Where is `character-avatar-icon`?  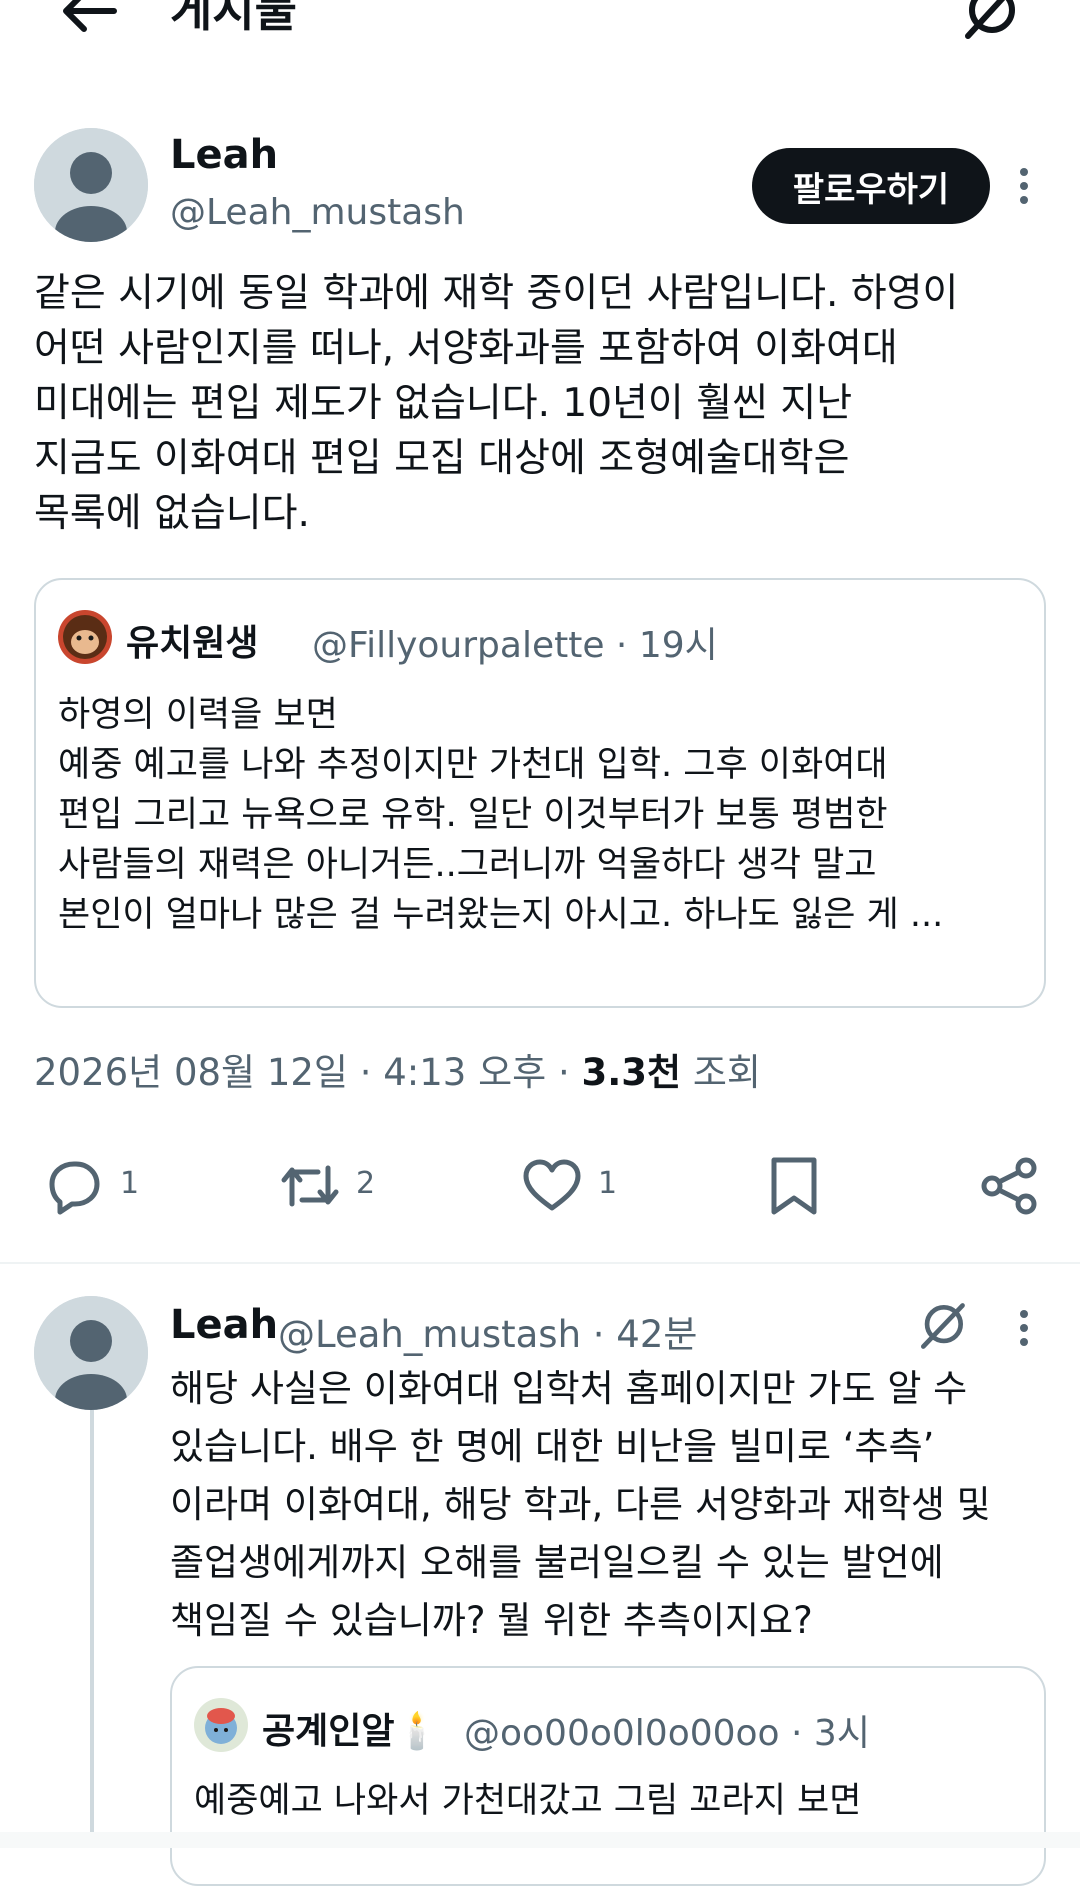 character-avatar-icon is located at coordinates (221, 1725).